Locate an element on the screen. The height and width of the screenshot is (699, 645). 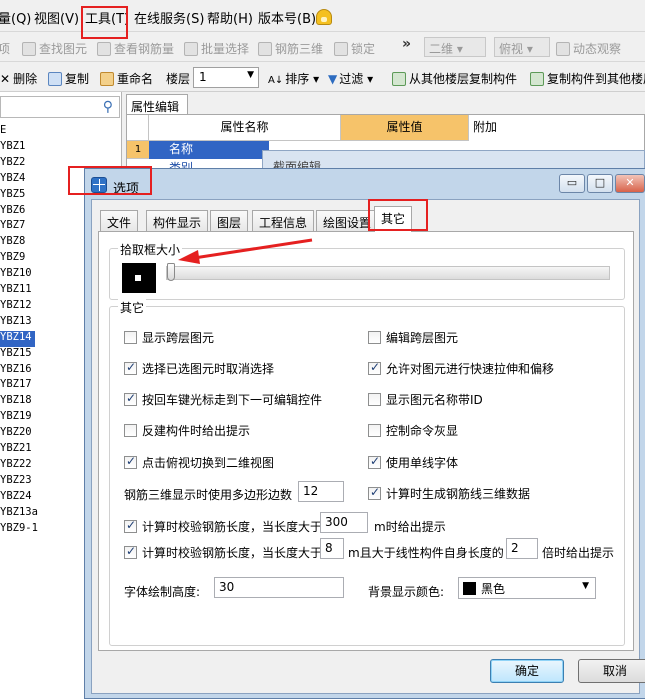
close-button: ✕ is located at coordinates (630, 183).